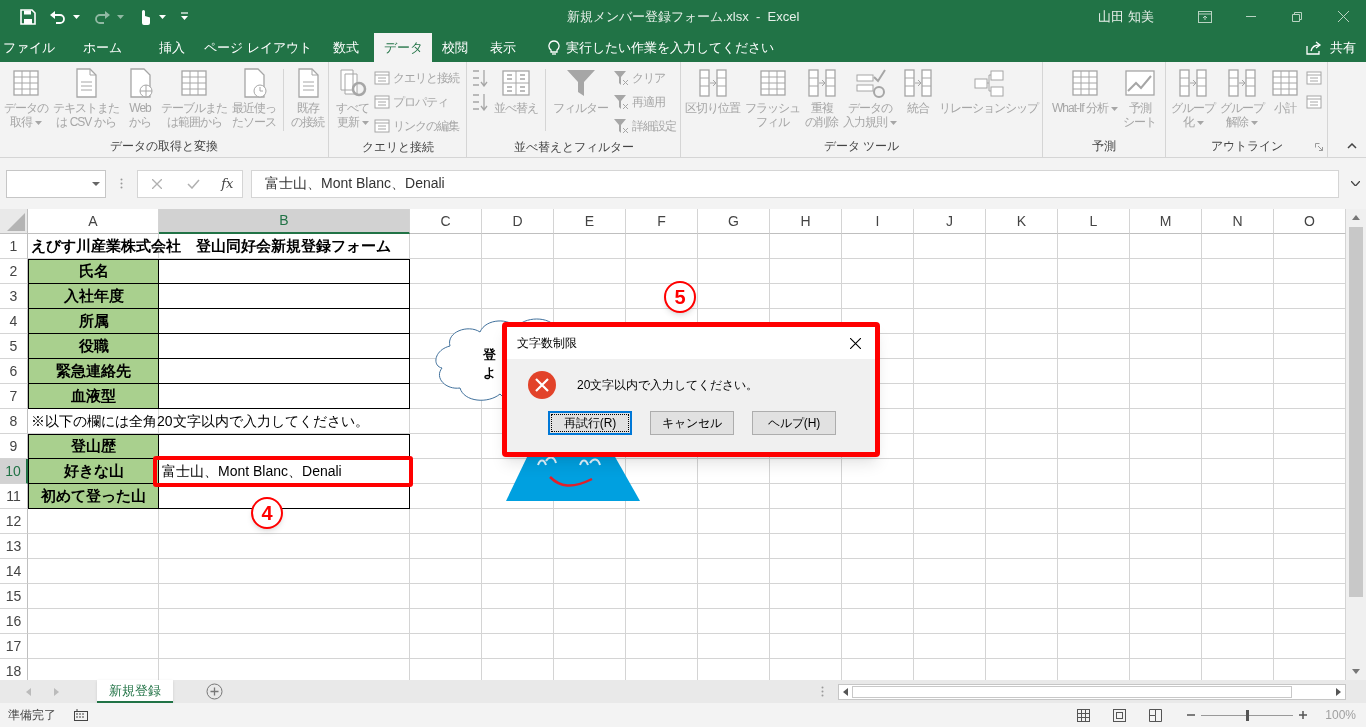  I want to click on ribbon-tab: ホーム, so click(102, 47).